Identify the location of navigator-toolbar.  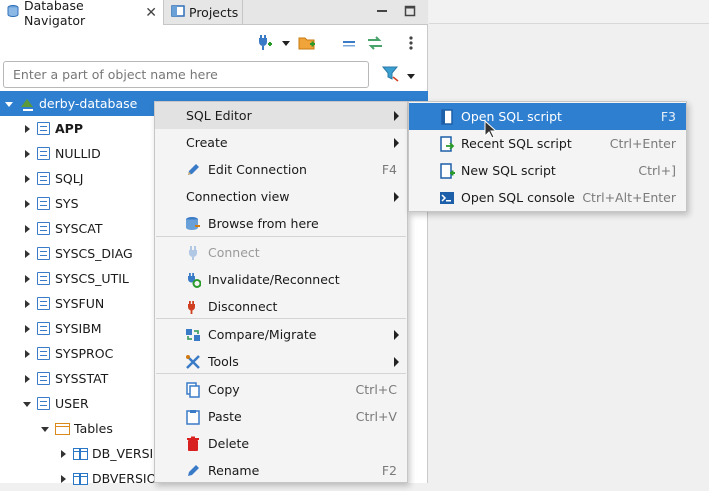
(214, 43).